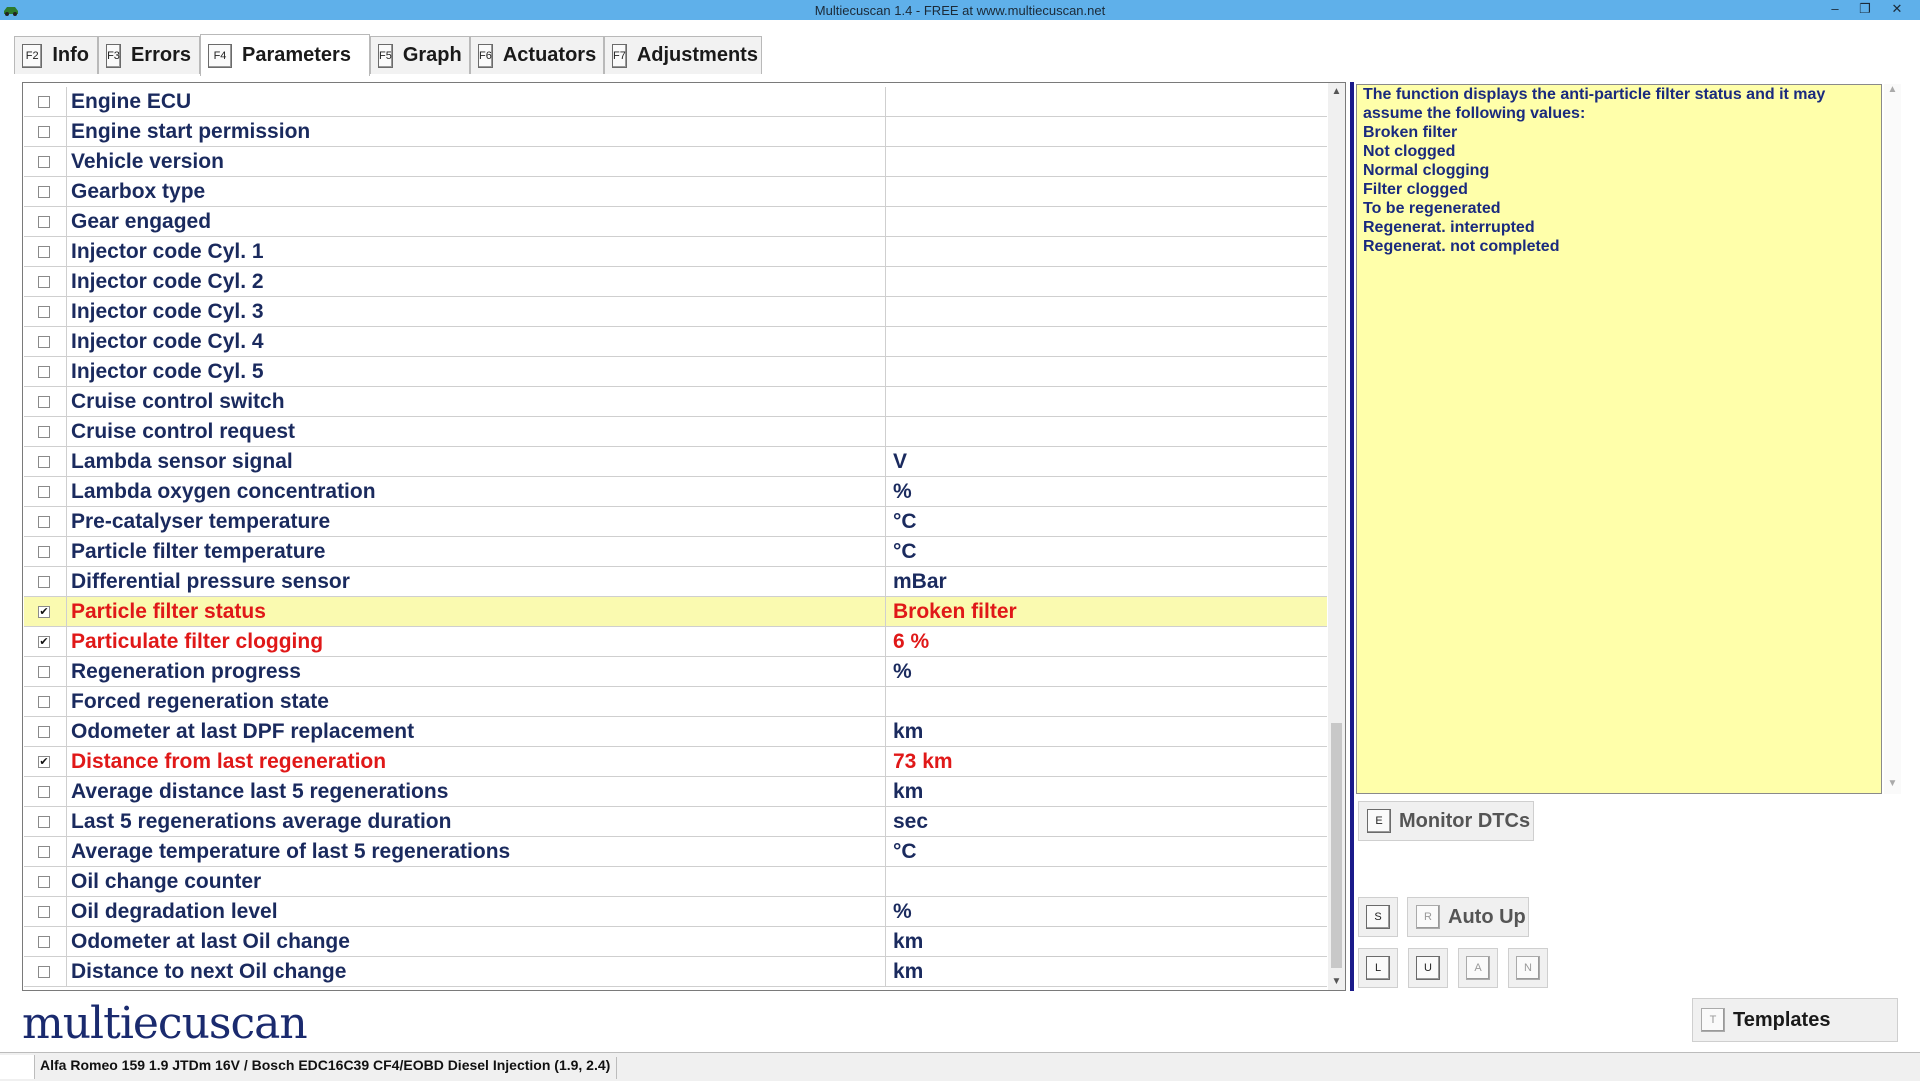 The image size is (1920, 1081). Describe the element at coordinates (675, 492) in the screenshot. I see `parameter-row: Lambda oxygen concentration%` at that location.